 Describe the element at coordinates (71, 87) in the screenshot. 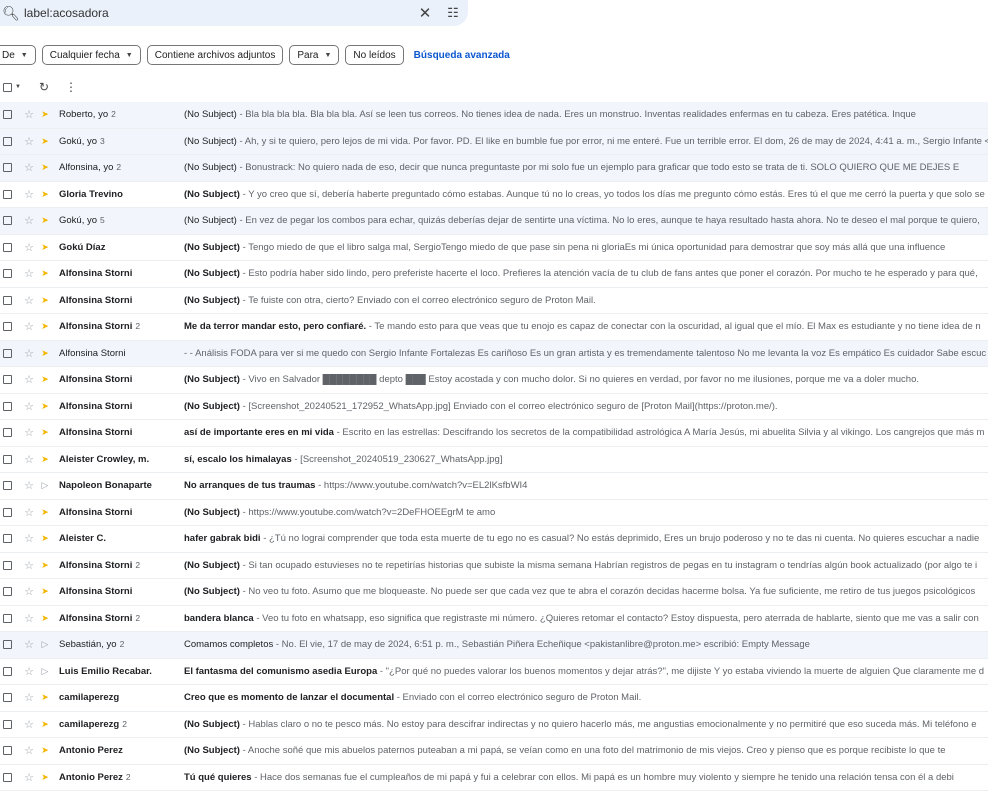

I see `more-options-icon: ⋮` at that location.